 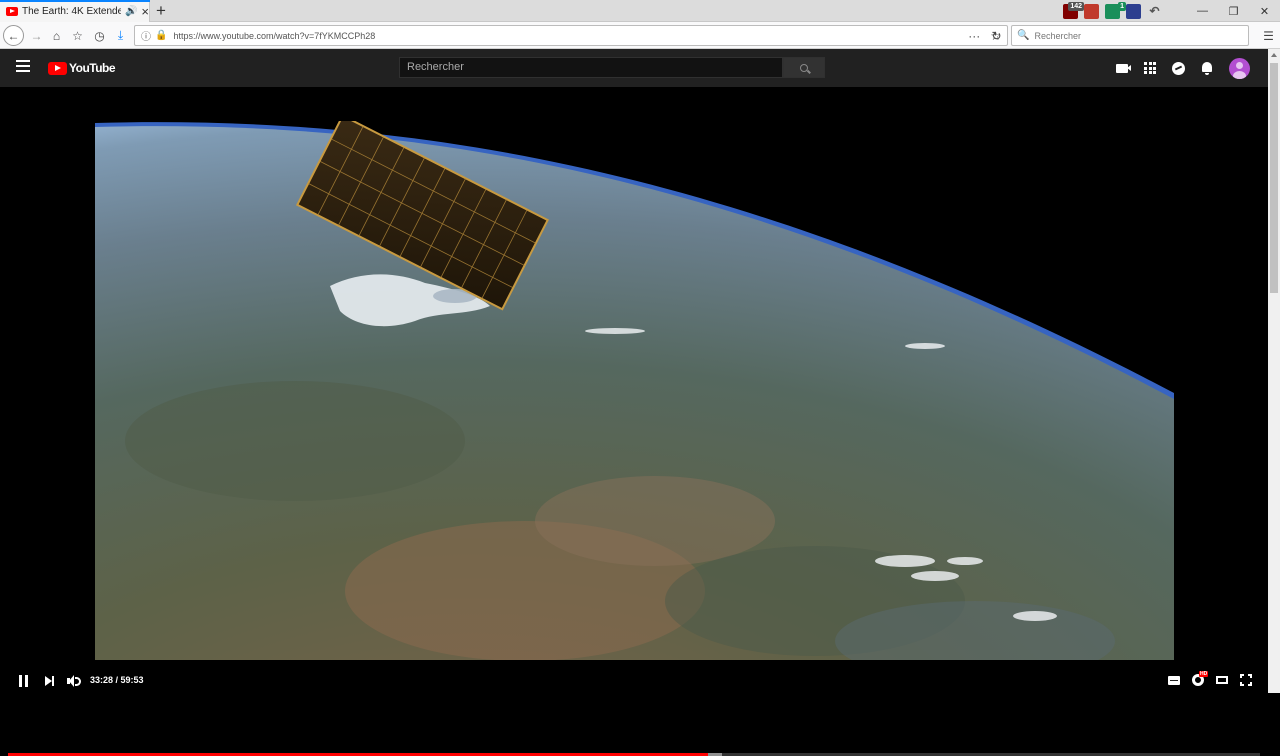 I want to click on forward-button: →, so click(x=36, y=35).